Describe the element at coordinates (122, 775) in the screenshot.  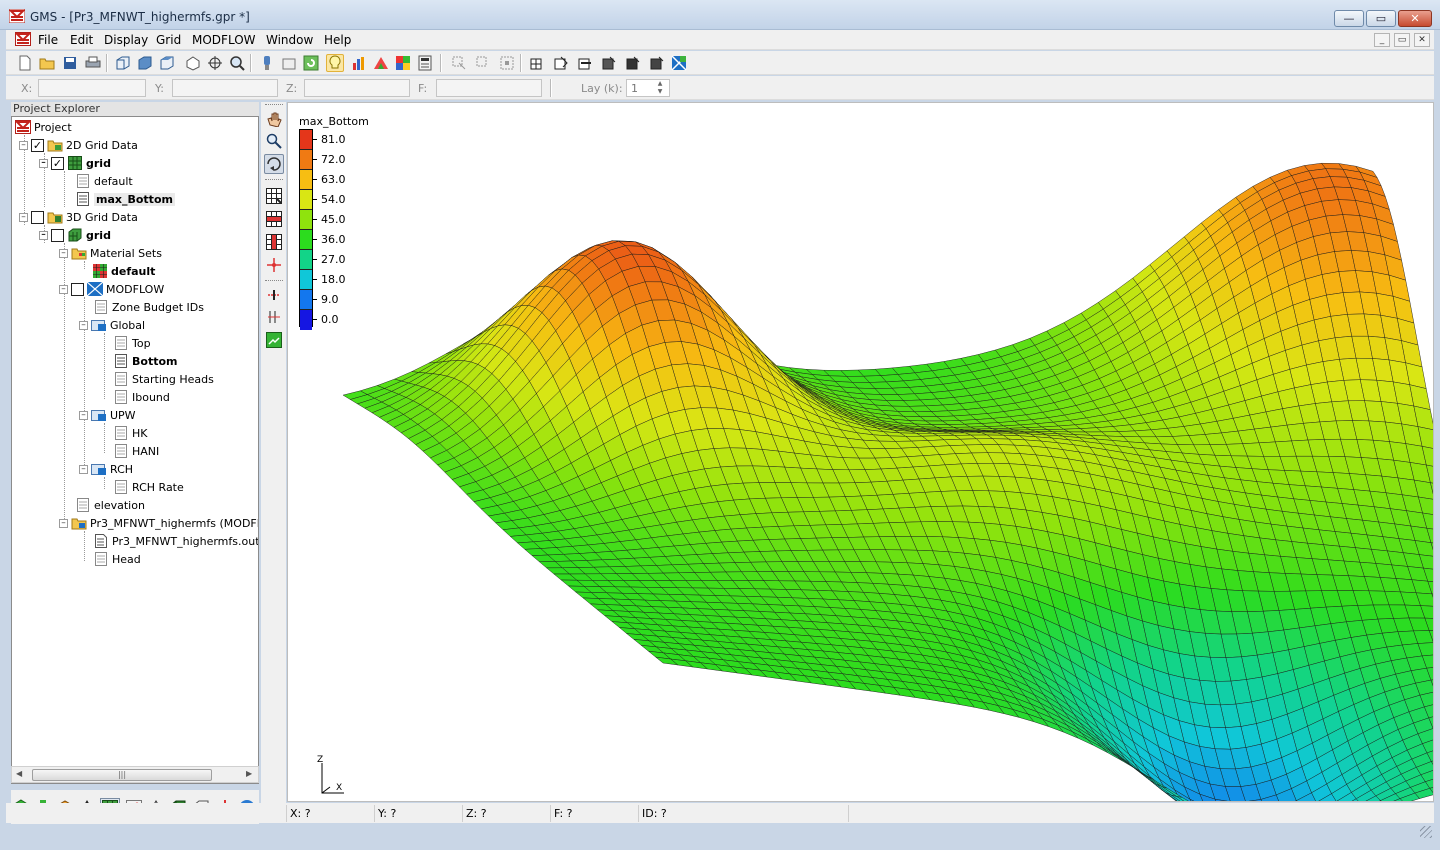
I see `scroll-thumb: |||` at that location.